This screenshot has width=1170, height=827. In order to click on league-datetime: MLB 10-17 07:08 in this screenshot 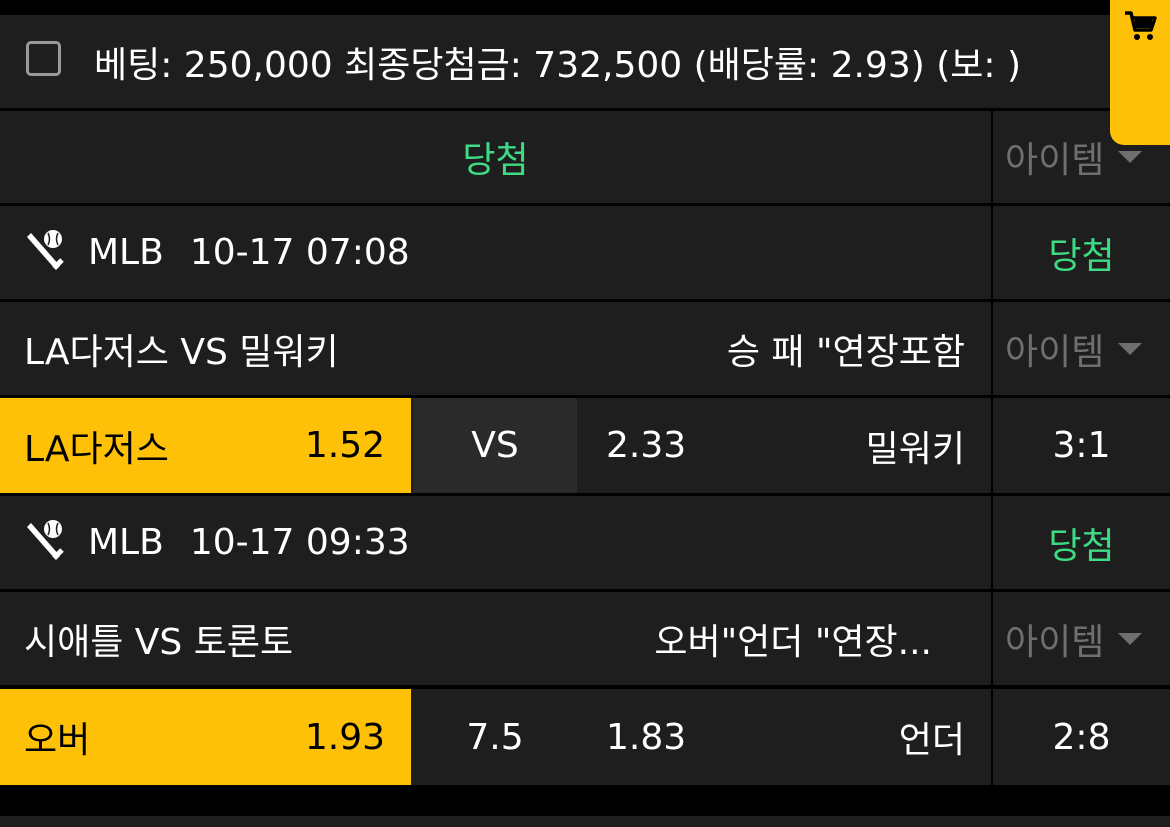, I will do `click(249, 252)`.